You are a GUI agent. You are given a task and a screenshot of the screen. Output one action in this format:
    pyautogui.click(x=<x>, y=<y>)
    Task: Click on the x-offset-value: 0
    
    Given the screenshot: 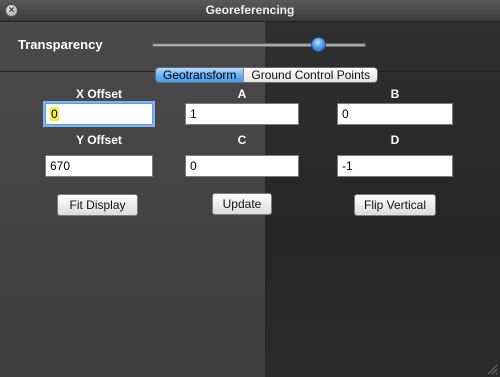 What is the action you would take?
    pyautogui.click(x=54, y=114)
    